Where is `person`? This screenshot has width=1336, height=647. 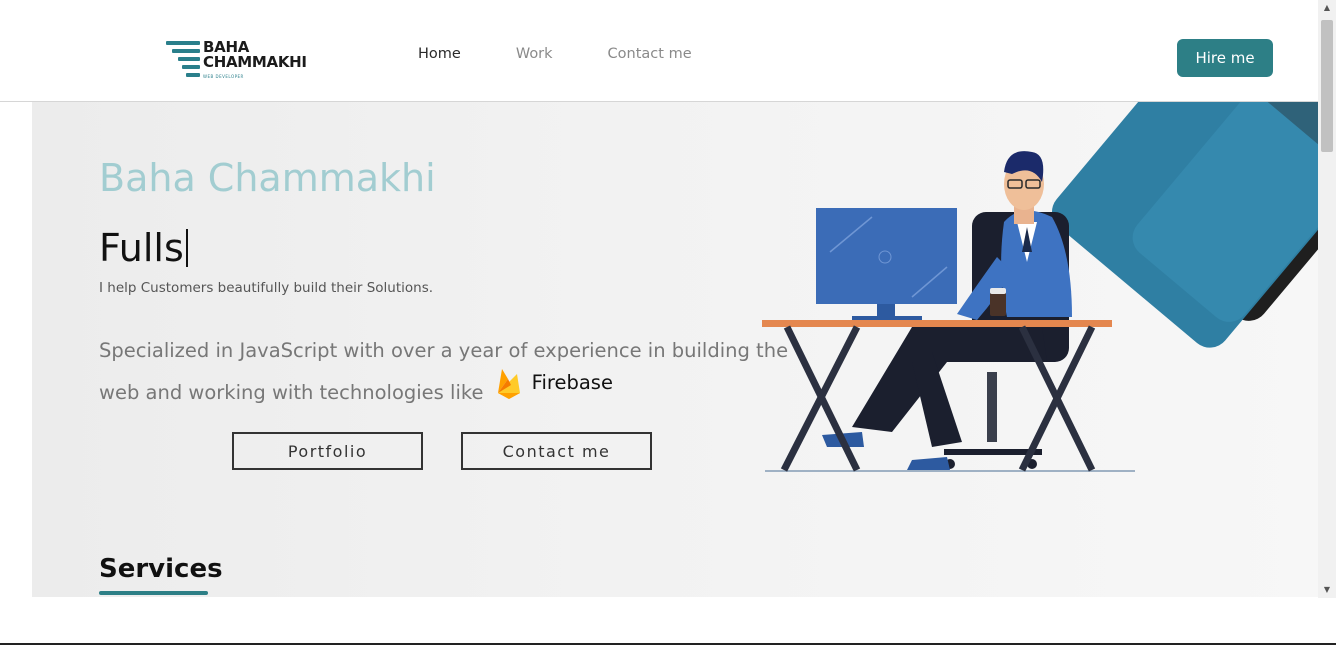
person is located at coordinates (947, 310).